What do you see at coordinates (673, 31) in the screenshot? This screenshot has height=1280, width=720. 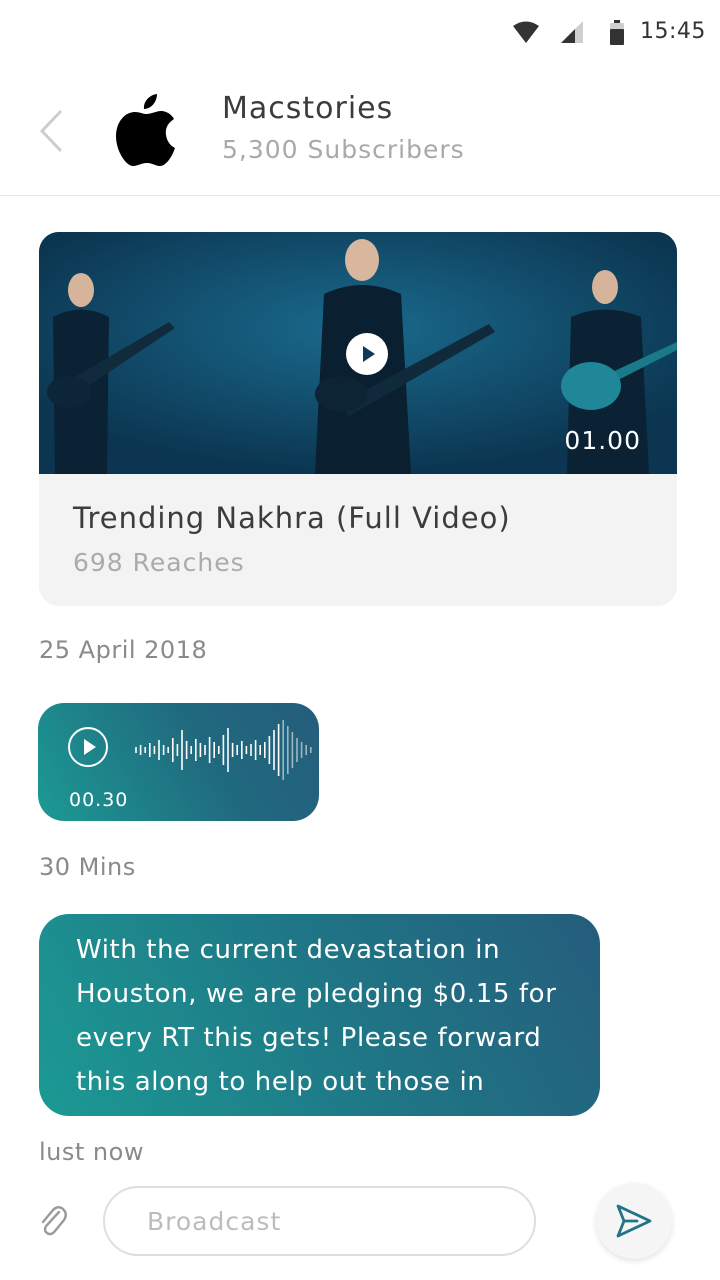 I see `status-time: 15:45` at bounding box center [673, 31].